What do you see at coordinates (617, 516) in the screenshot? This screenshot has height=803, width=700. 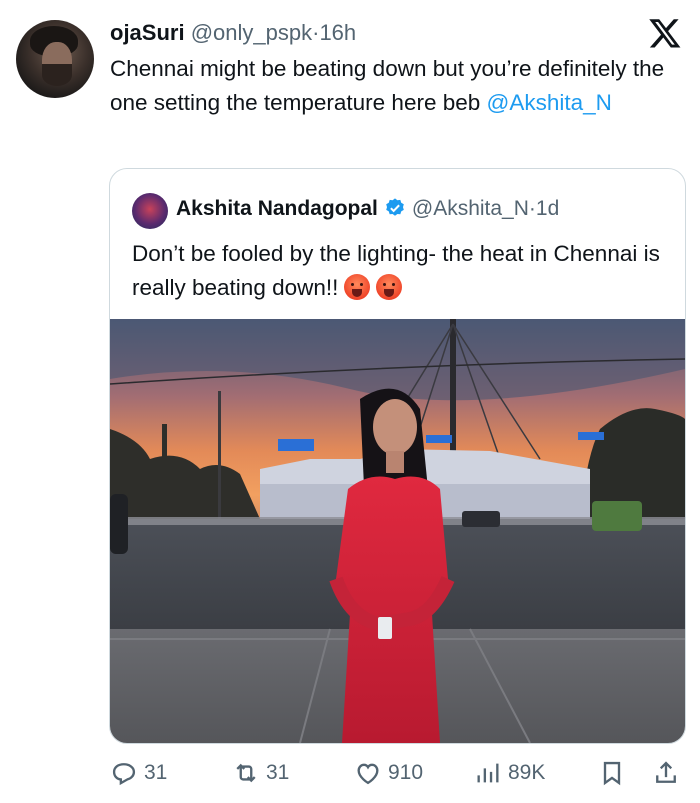 I see `photo-autorickshaw` at bounding box center [617, 516].